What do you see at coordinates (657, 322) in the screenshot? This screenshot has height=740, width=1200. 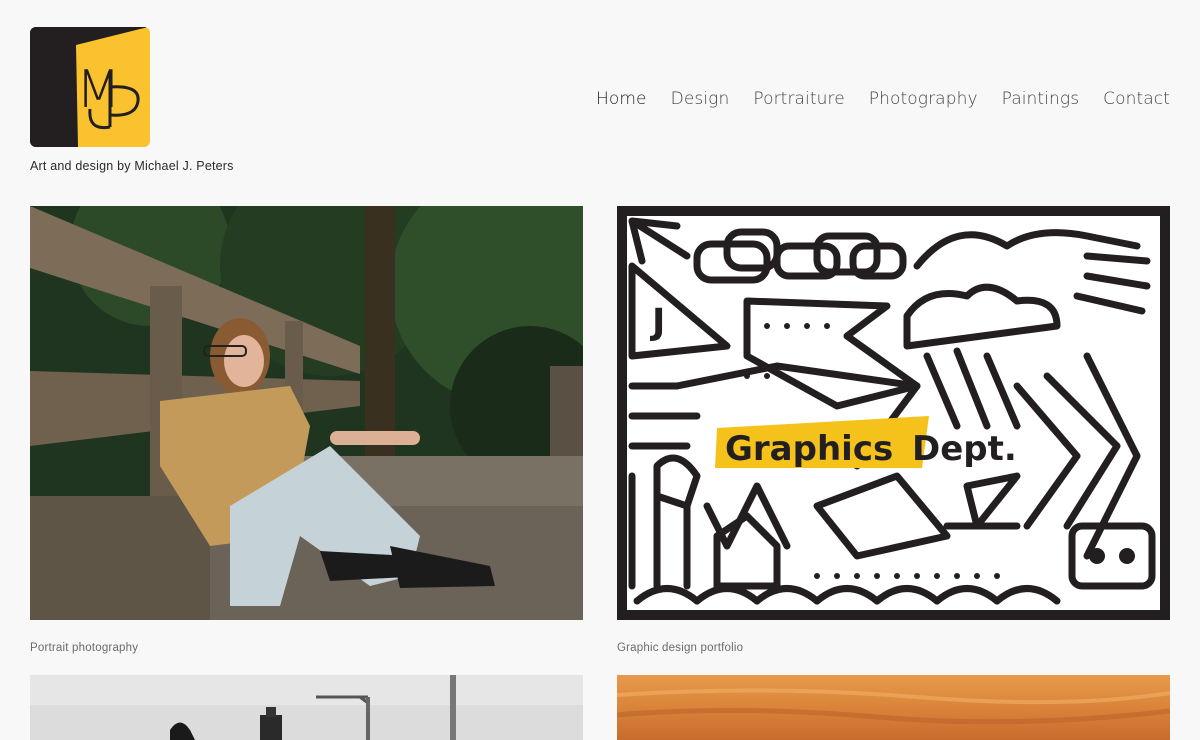 I see `doodle-letter: J` at bounding box center [657, 322].